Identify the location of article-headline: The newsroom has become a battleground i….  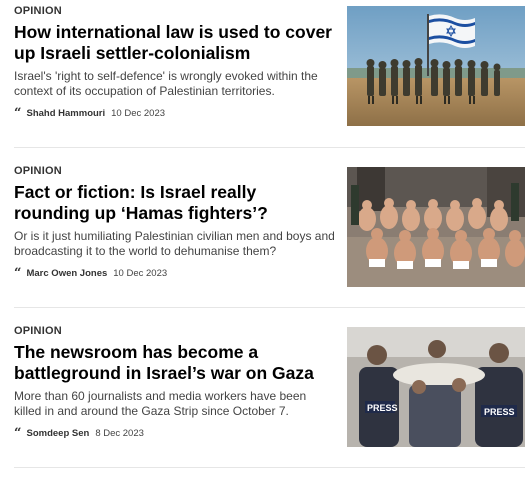
(175, 363).